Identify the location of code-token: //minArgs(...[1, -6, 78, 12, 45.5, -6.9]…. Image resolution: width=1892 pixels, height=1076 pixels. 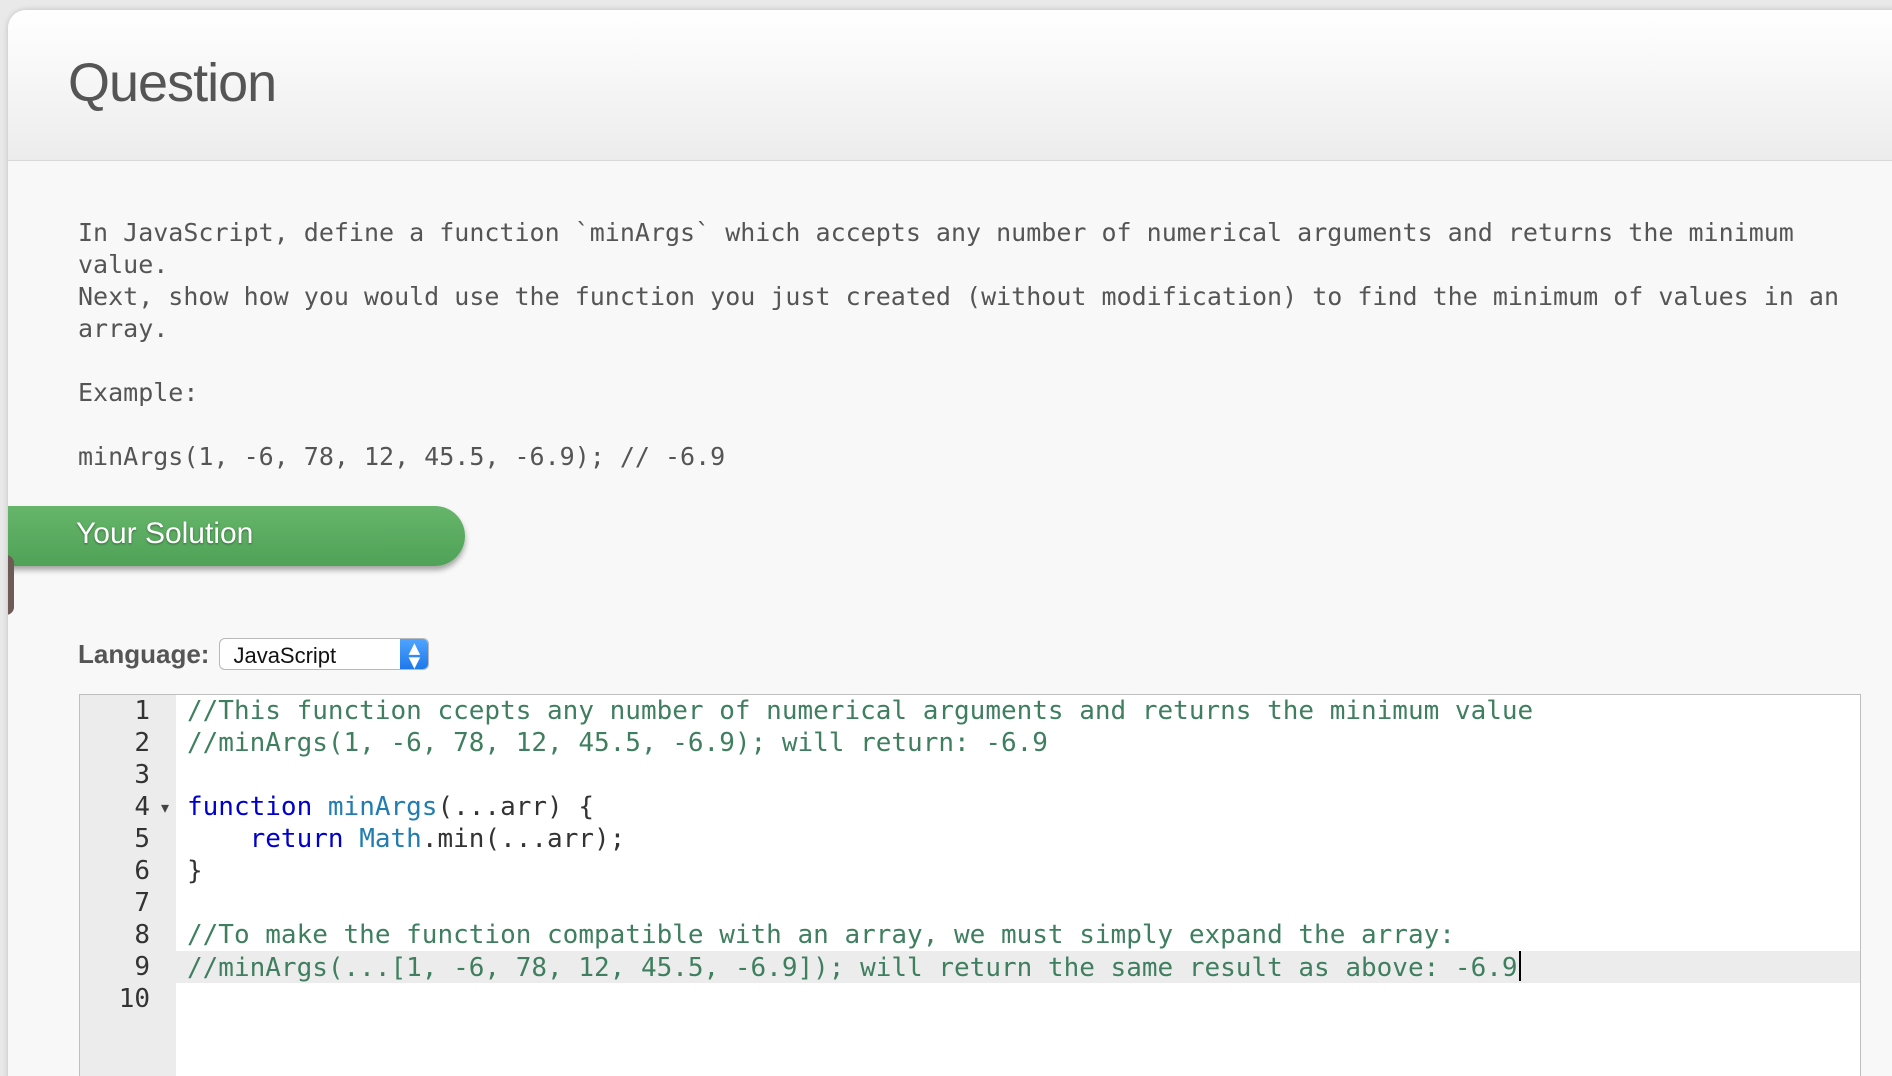
(852, 968).